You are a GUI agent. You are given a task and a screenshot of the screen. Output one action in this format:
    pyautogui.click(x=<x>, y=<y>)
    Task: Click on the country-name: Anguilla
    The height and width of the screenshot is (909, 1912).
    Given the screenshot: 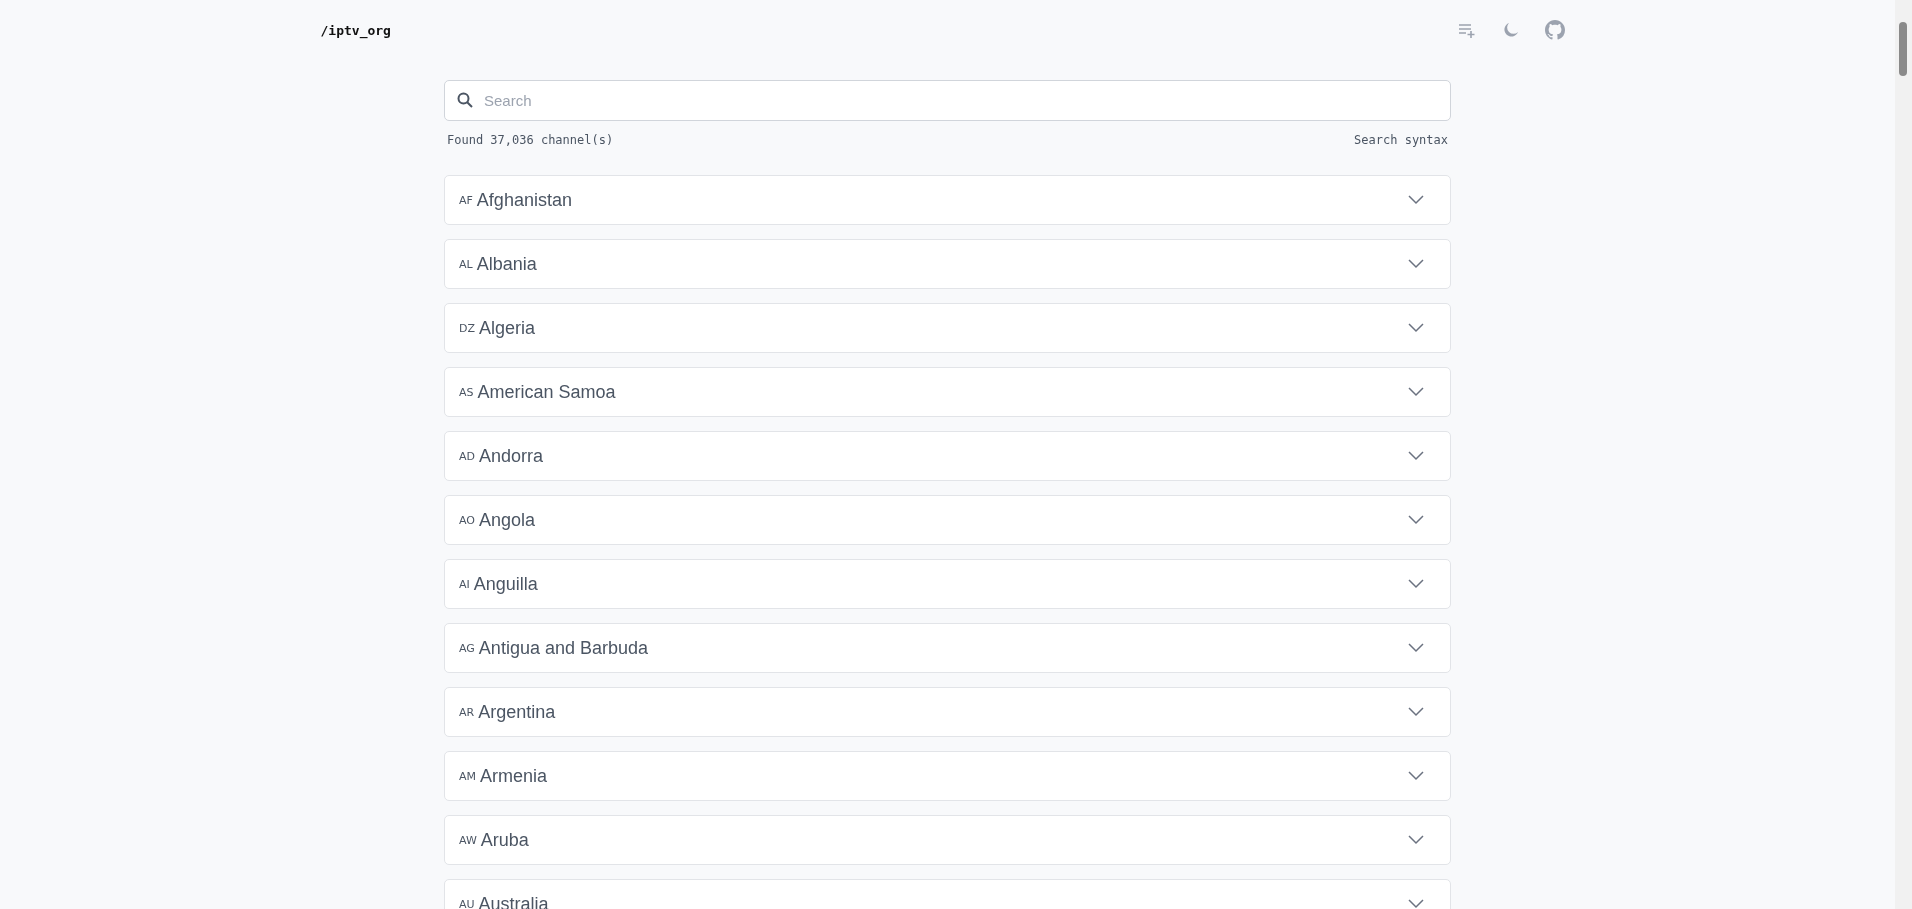 What is the action you would take?
    pyautogui.click(x=506, y=584)
    